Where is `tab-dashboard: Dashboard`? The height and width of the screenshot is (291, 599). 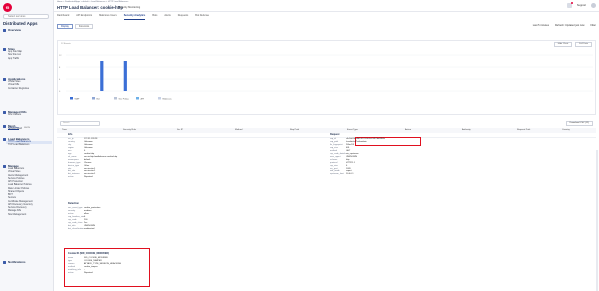
tab-dashboard: Dashboard is located at coordinates (63, 17).